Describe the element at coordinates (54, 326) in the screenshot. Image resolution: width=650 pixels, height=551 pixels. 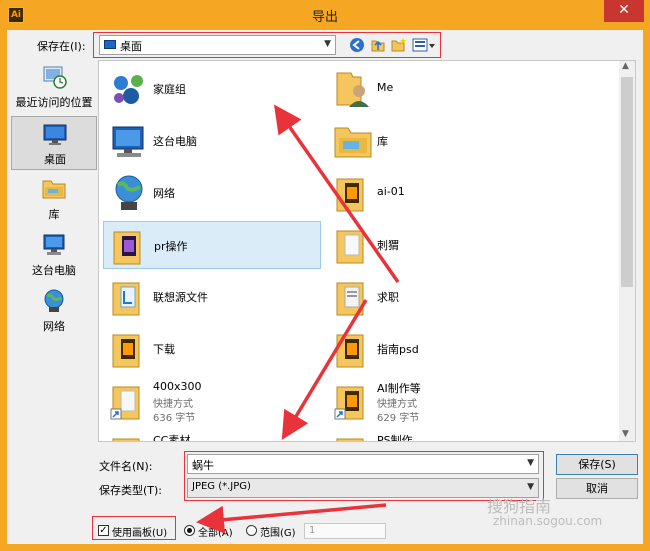
I see `place-label: 网络` at that location.